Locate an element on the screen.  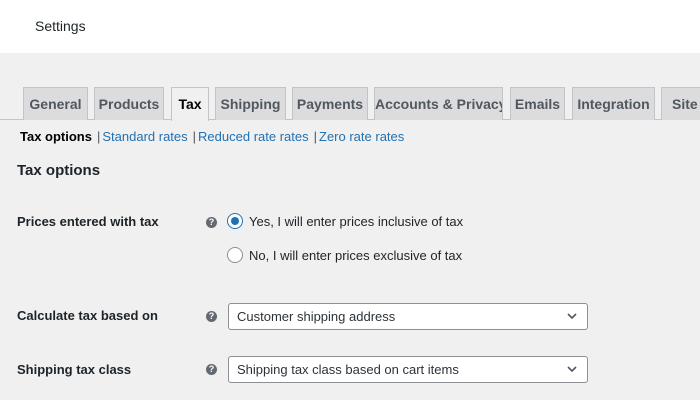
subnav-link-reduced-rate-rates: Reduced rate rates is located at coordinates (253, 136).